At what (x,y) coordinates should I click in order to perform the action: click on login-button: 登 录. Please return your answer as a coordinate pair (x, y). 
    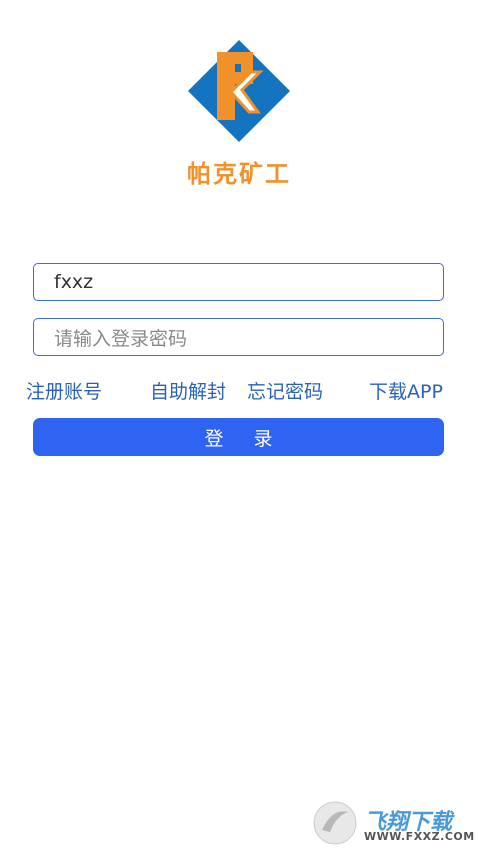
    Looking at the image, I should click on (238, 437).